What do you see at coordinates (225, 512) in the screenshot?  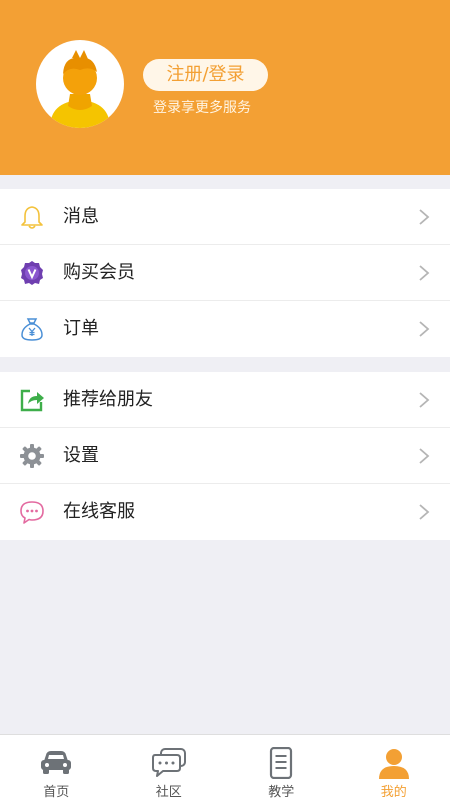 I see `menu-item-online-service: 在线客服` at bounding box center [225, 512].